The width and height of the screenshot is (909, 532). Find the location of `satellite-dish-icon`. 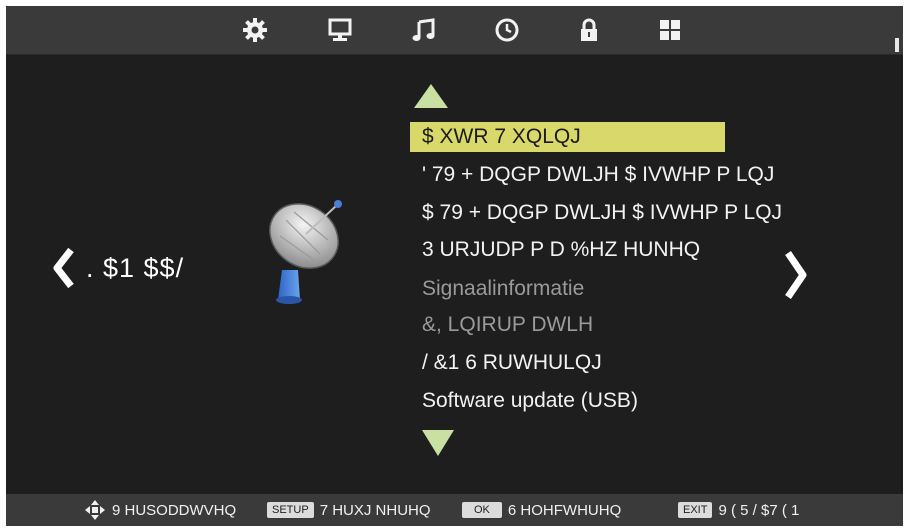

satellite-dish-icon is located at coordinates (305, 252).